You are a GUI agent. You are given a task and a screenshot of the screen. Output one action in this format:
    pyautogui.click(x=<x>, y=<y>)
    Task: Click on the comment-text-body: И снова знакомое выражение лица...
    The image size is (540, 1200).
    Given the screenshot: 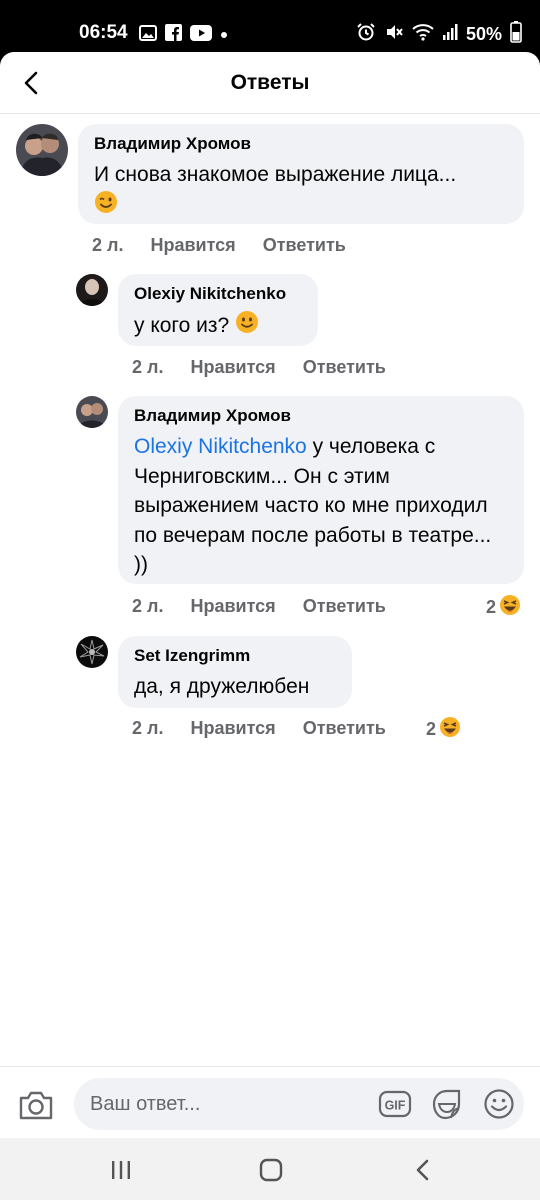 What is the action you would take?
    pyautogui.click(x=275, y=174)
    